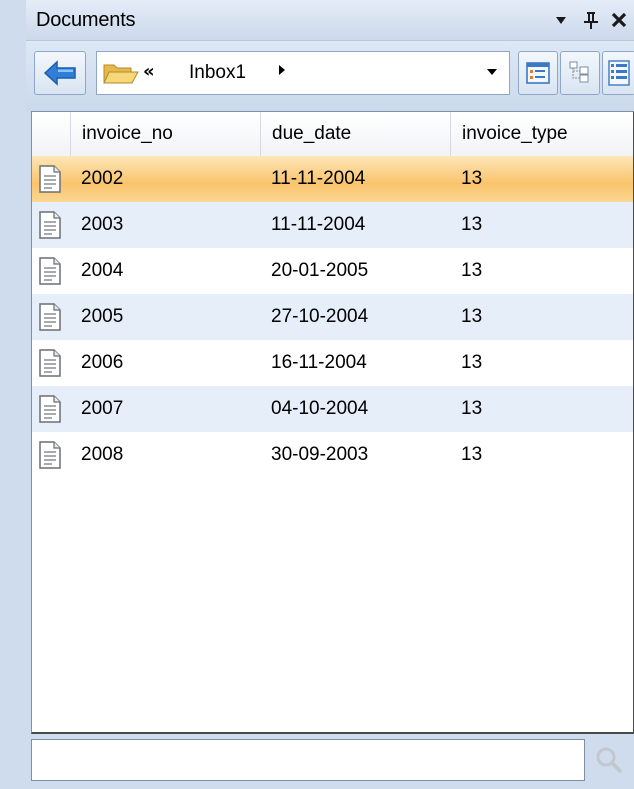 The image size is (634, 789). I want to click on tree-view-icon, so click(579, 72).